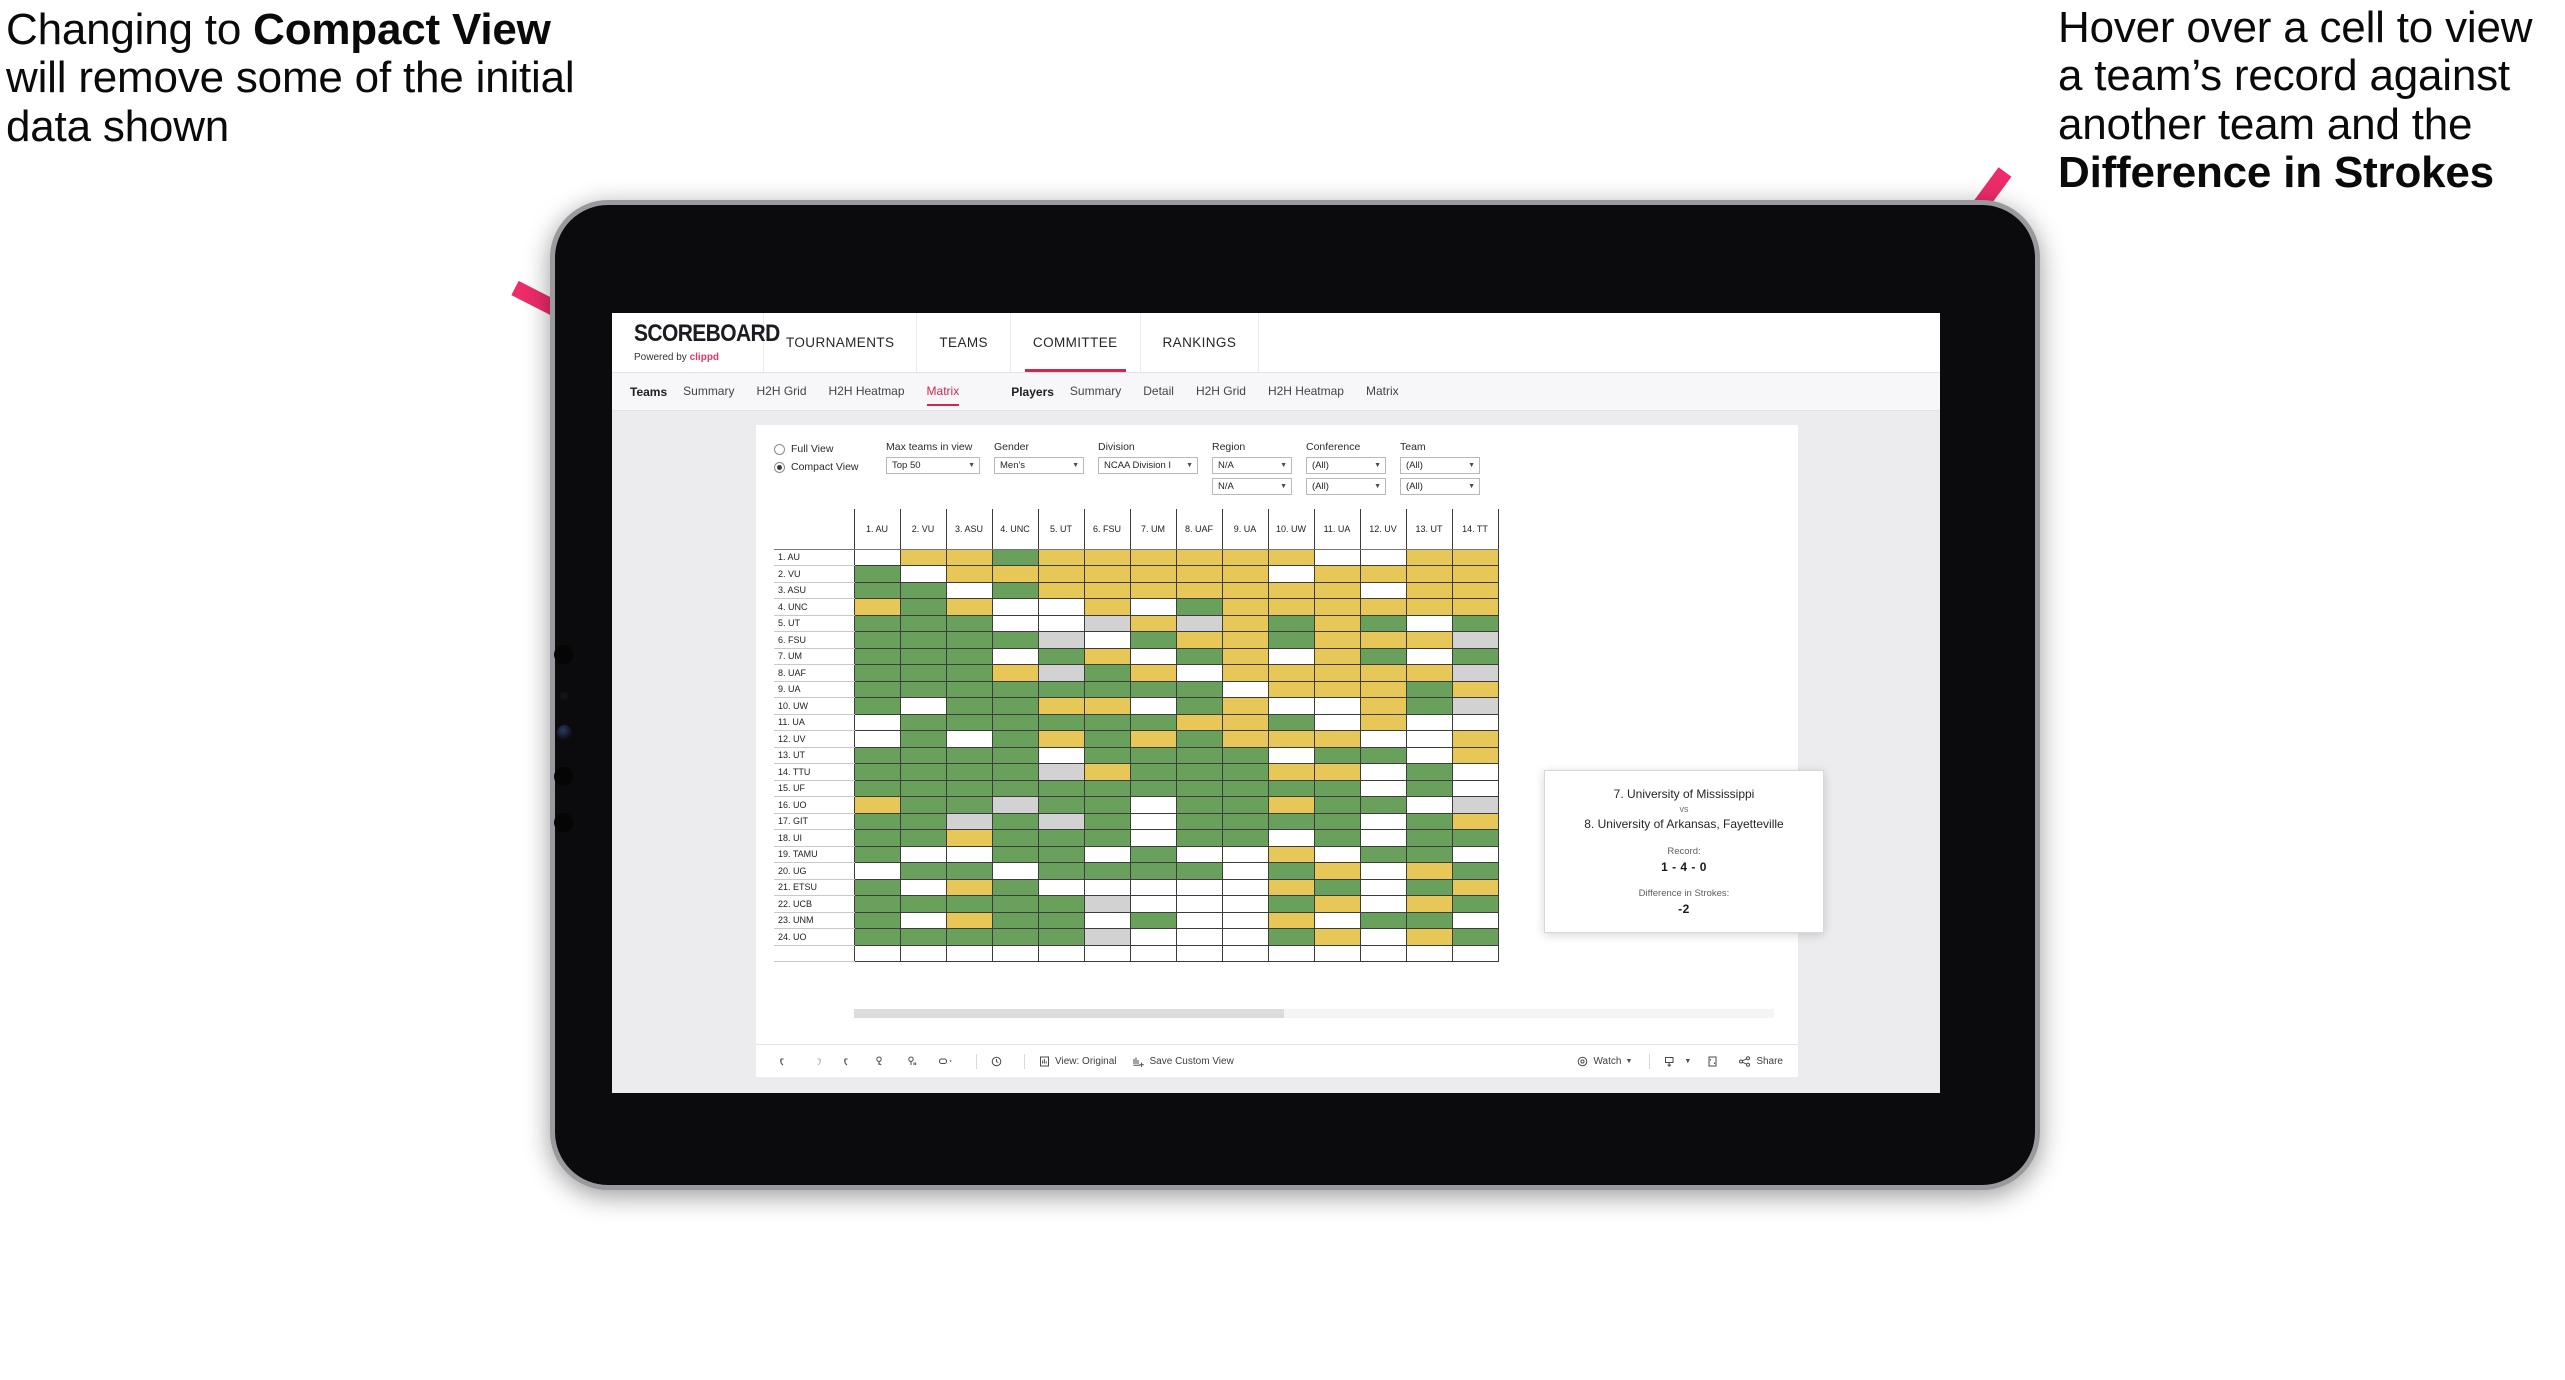 The height and width of the screenshot is (1380, 2565). What do you see at coordinates (948, 1061) in the screenshot?
I see `highlight-icon` at bounding box center [948, 1061].